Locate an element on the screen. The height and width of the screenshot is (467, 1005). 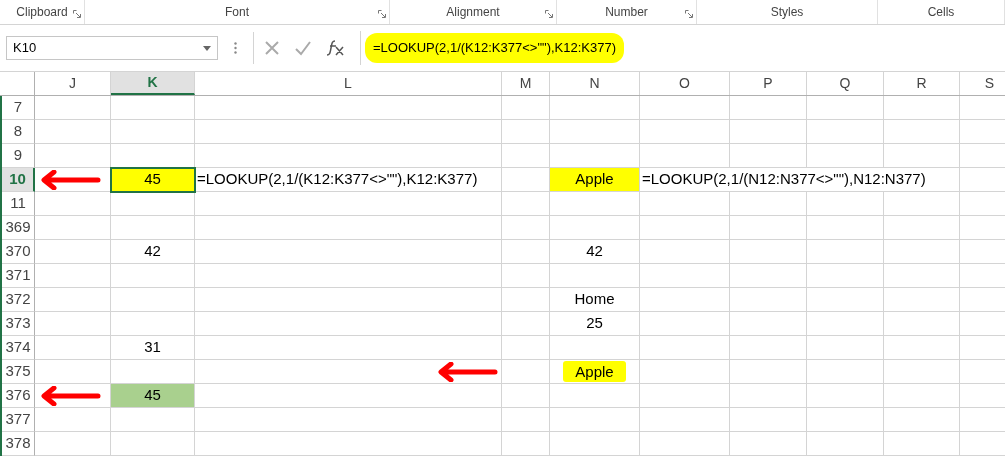
formula-cell: =LOOKUP(2,1/(K12:K377<>""),K12:K377) is located at coordinates (348, 180).